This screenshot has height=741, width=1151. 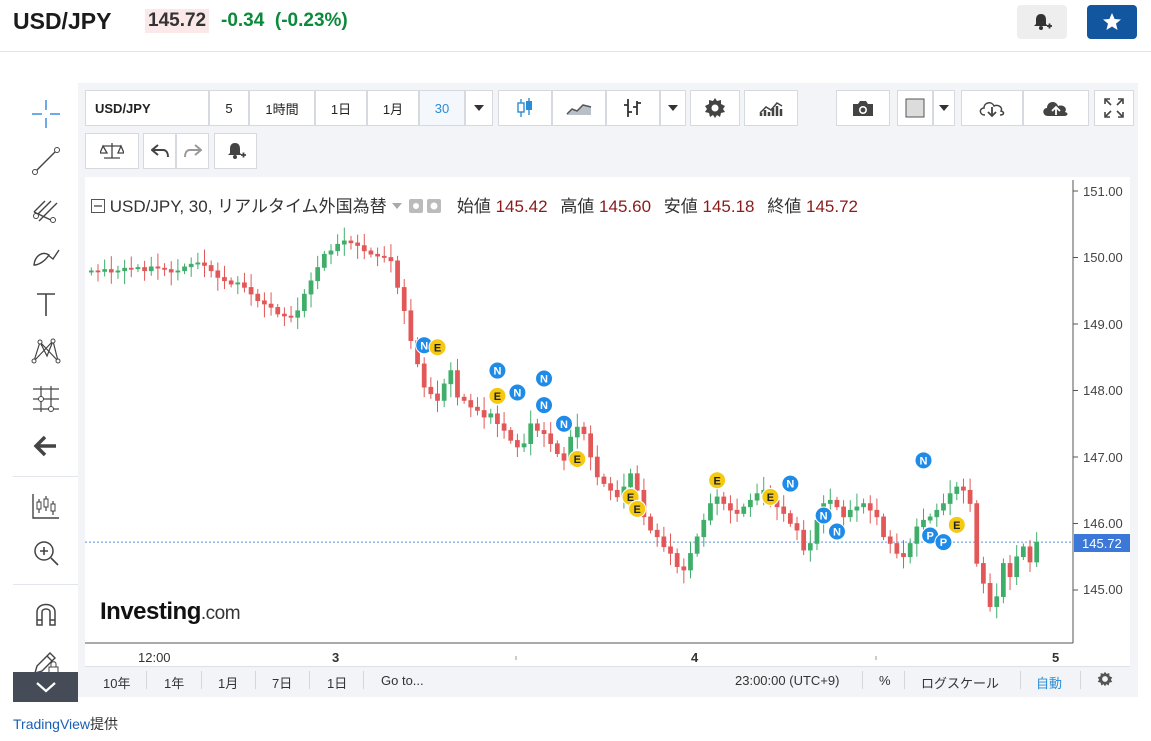 I want to click on y-tick-label: 147.00, so click(x=1103, y=457).